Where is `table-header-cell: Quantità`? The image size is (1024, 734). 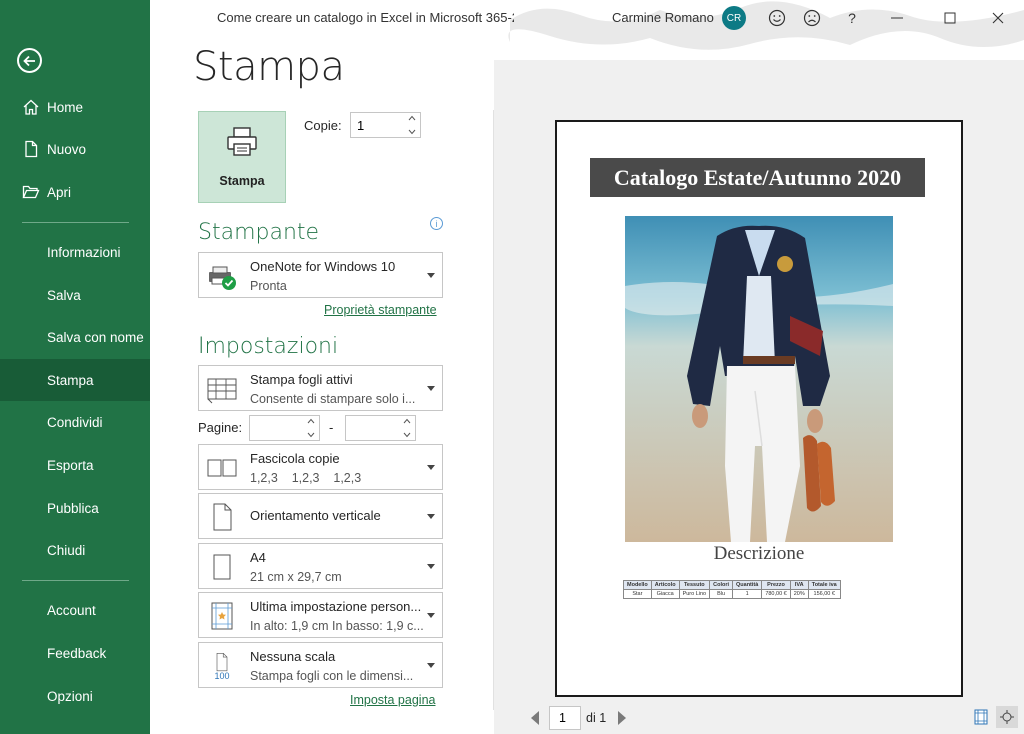 table-header-cell: Quantità is located at coordinates (747, 585).